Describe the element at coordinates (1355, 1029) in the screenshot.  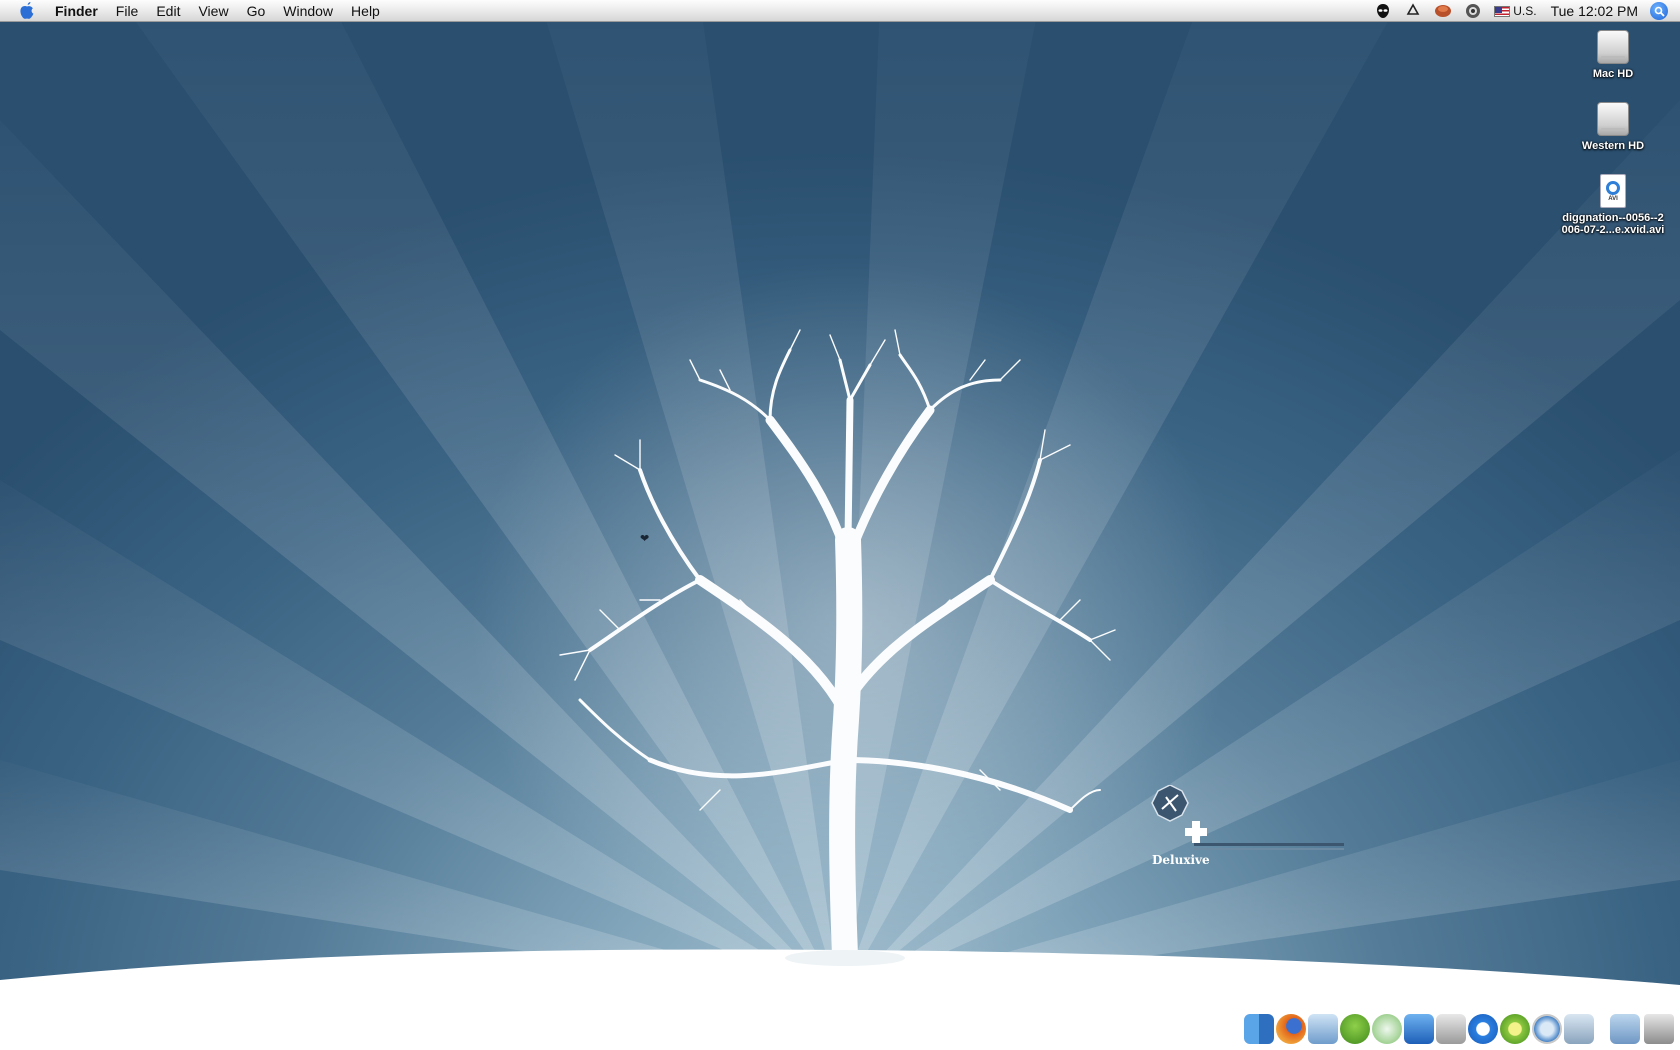
I see `adium-icon` at that location.